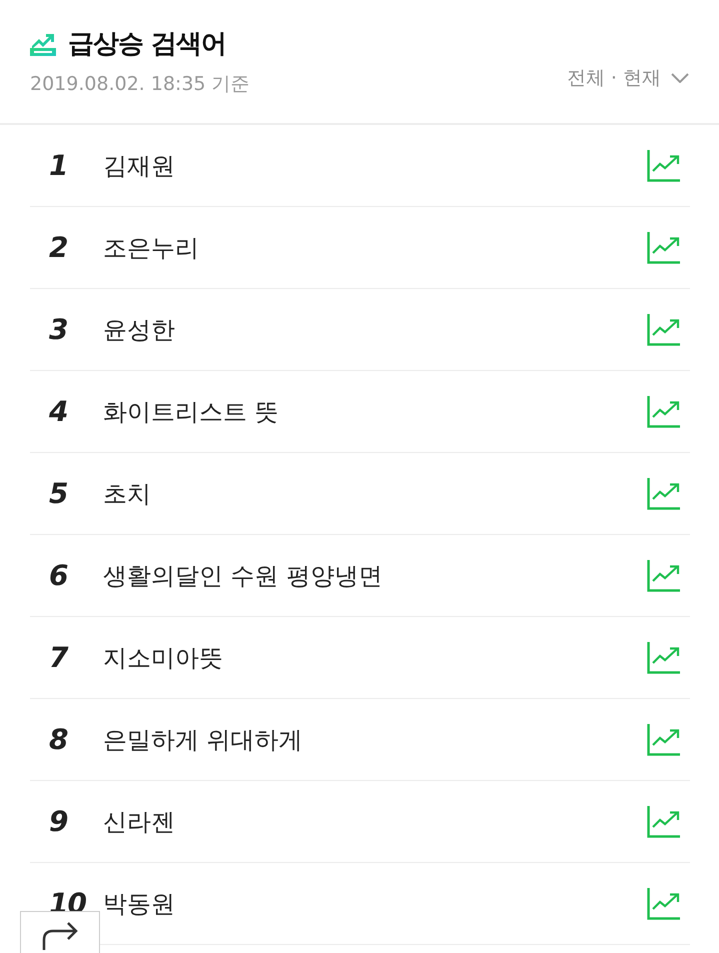  I want to click on rank-number: 5, so click(58, 493).